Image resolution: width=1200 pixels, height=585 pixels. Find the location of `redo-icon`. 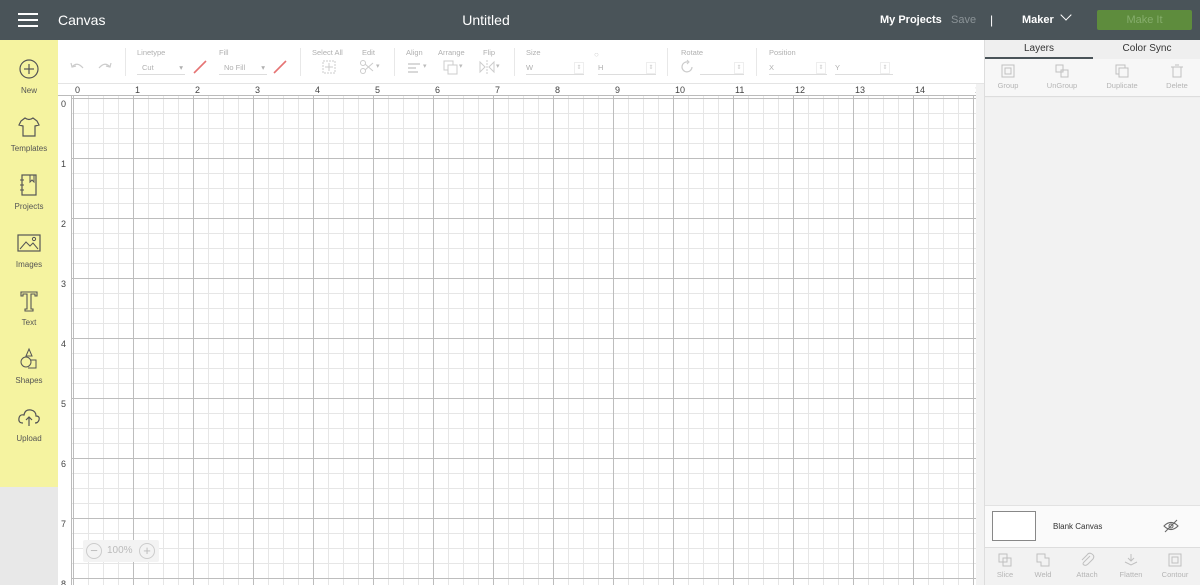

redo-icon is located at coordinates (105, 67).